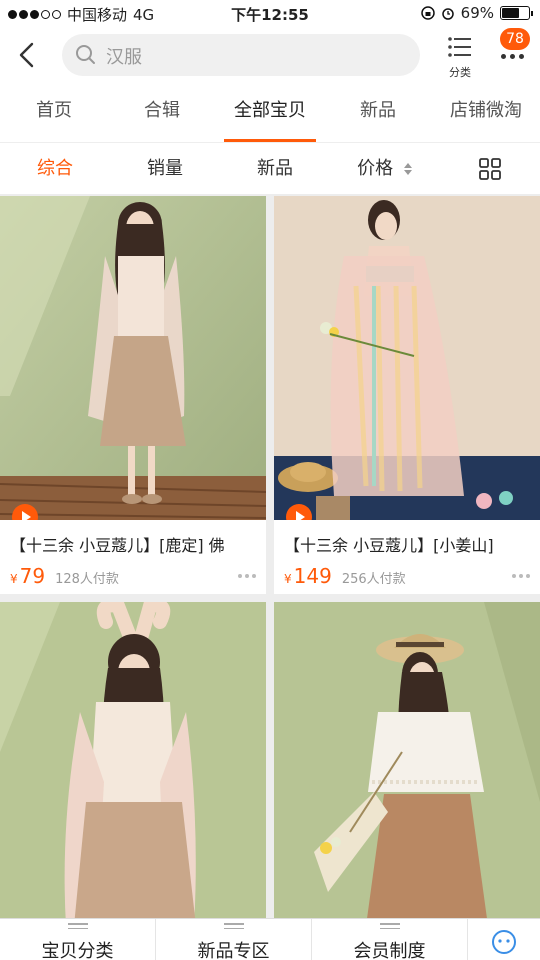 The height and width of the screenshot is (960, 540). I want to click on tab-home: 首页, so click(54, 113).